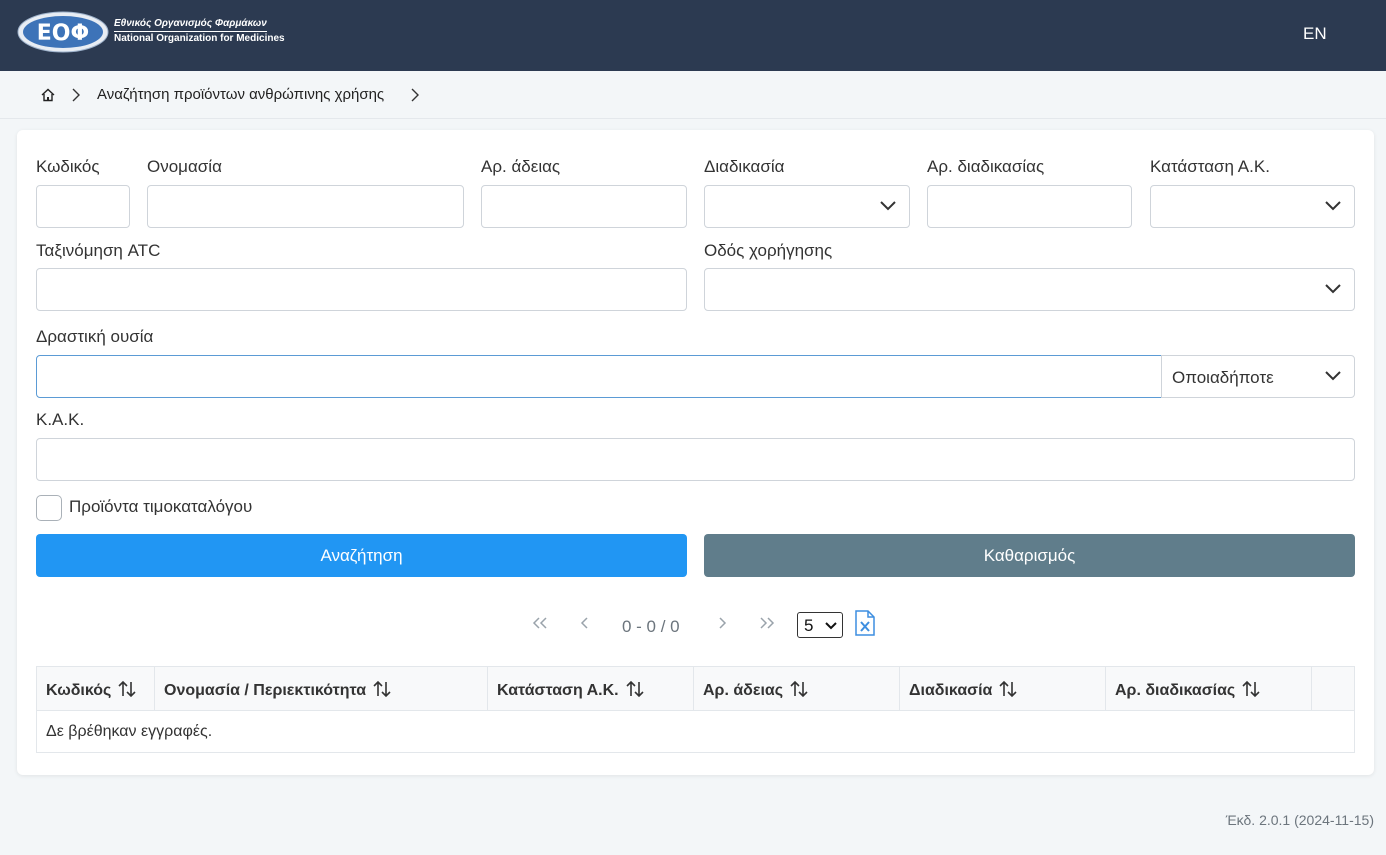 The image size is (1386, 855). What do you see at coordinates (986, 166) in the screenshot?
I see `procedure-number-label: Αρ. διαδικασίας` at bounding box center [986, 166].